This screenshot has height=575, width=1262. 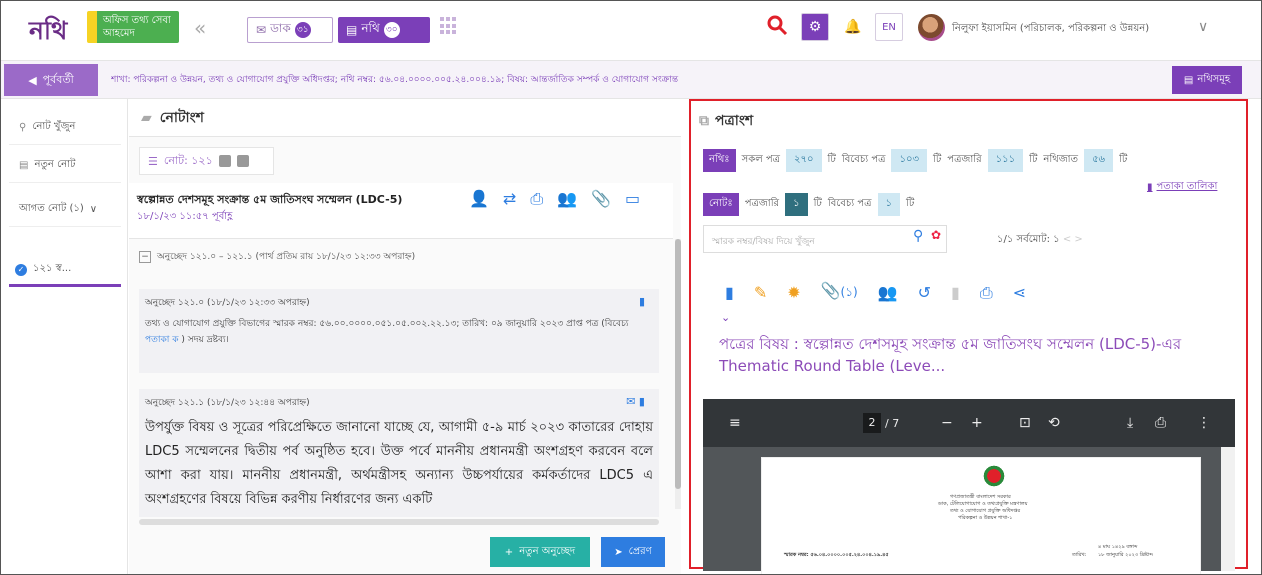 What do you see at coordinates (479, 199) in the screenshot?
I see `user-icon: 👤` at bounding box center [479, 199].